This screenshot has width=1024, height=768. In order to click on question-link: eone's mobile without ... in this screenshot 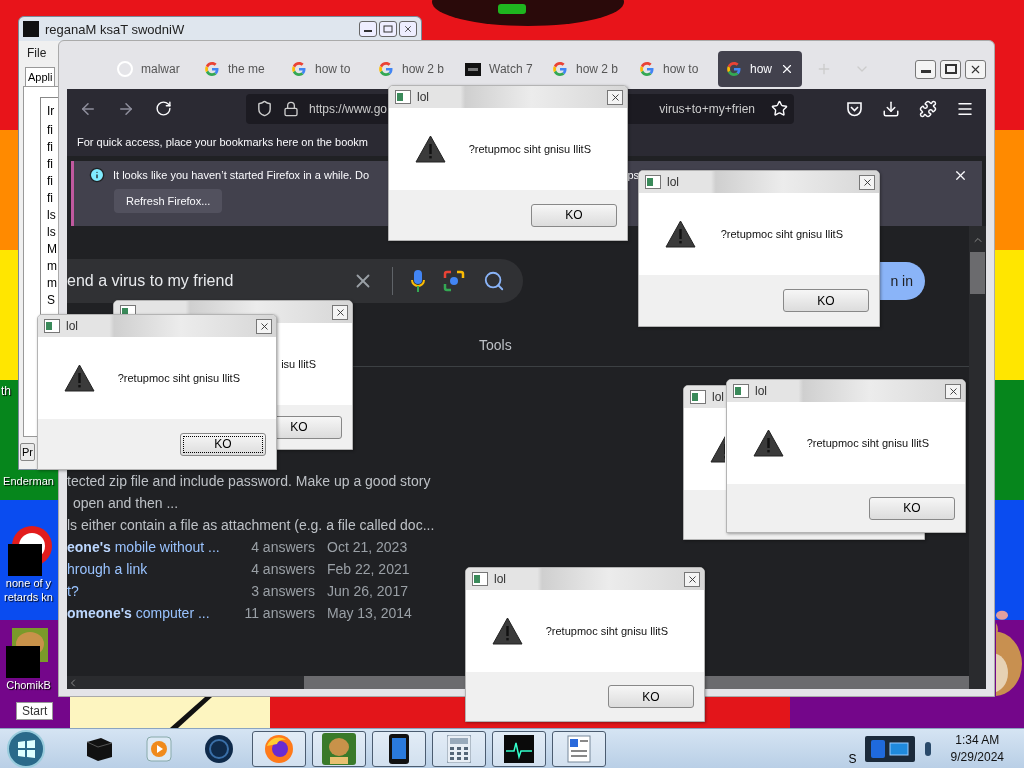, I will do `click(143, 547)`.